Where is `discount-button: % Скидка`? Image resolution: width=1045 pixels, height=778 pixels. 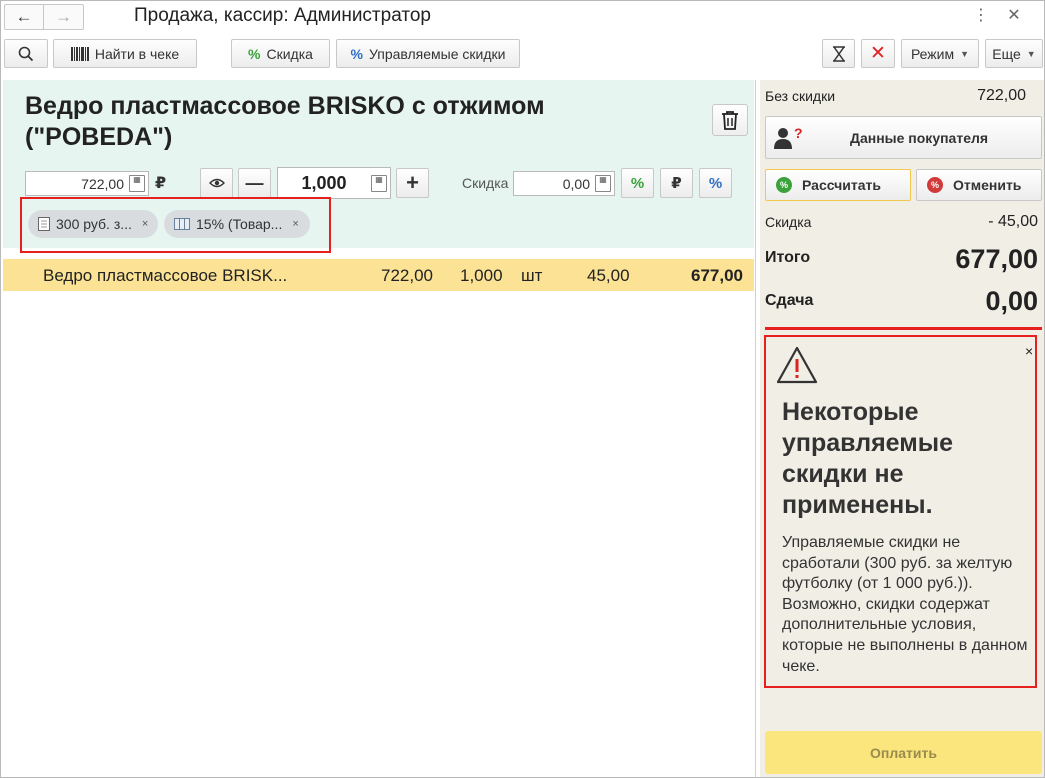 discount-button: % Скидка is located at coordinates (280, 53).